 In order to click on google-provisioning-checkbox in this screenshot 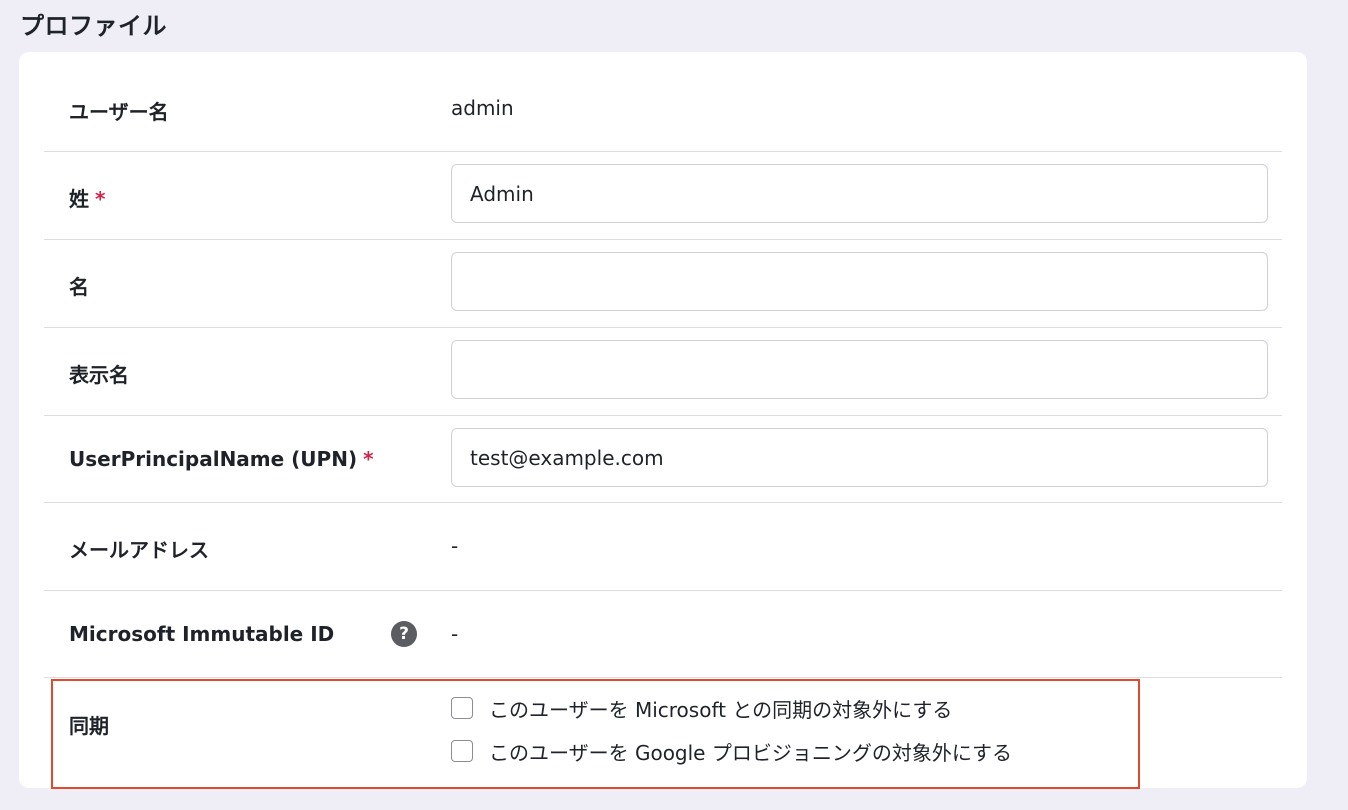, I will do `click(462, 751)`.